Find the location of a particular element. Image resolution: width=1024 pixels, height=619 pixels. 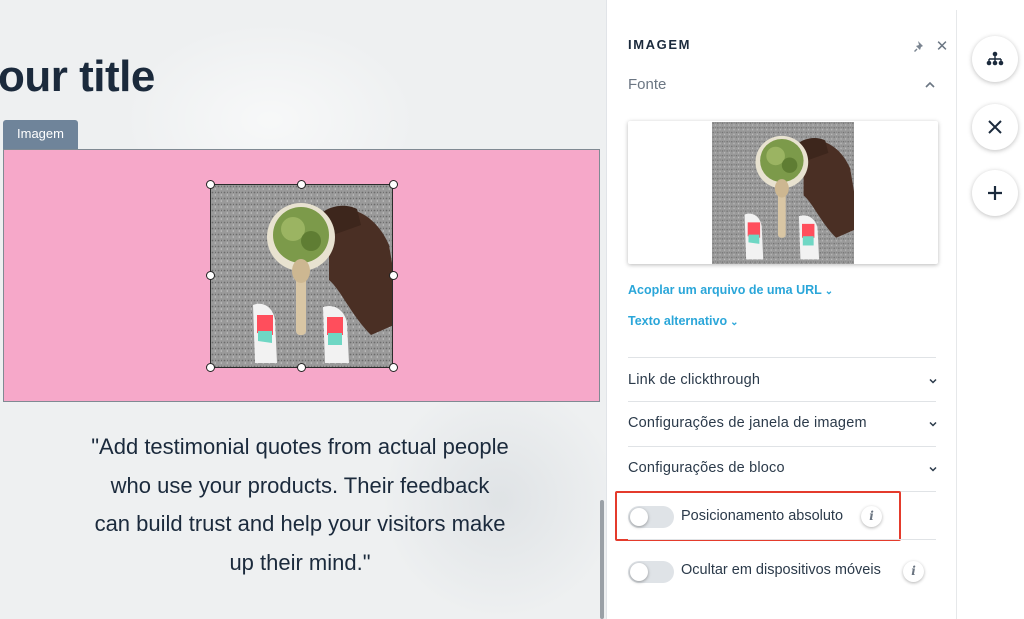

source-section-label: Fonte is located at coordinates (647, 84).